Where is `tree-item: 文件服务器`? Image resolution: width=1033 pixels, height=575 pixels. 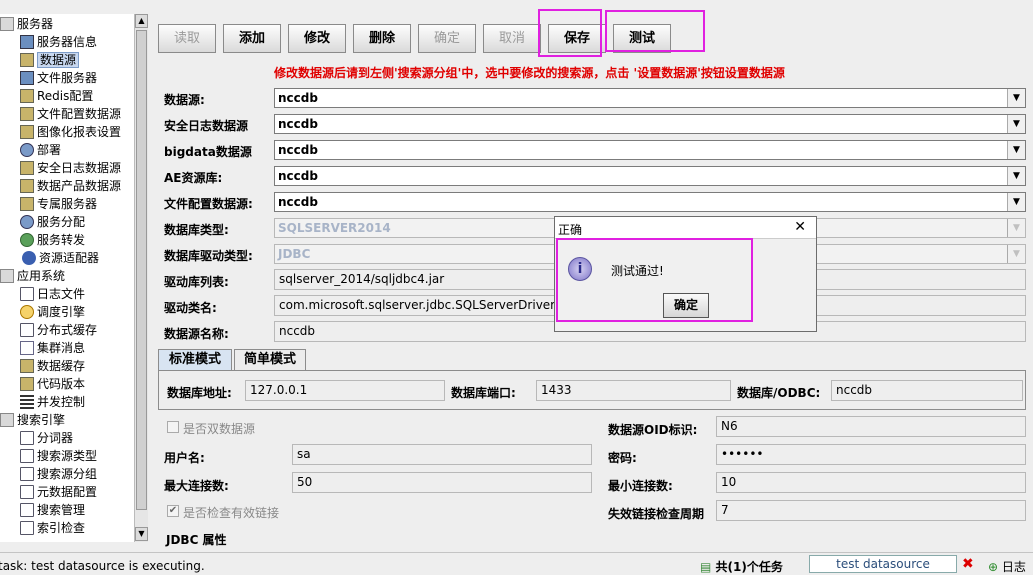 tree-item: 文件服务器 is located at coordinates (58, 78).